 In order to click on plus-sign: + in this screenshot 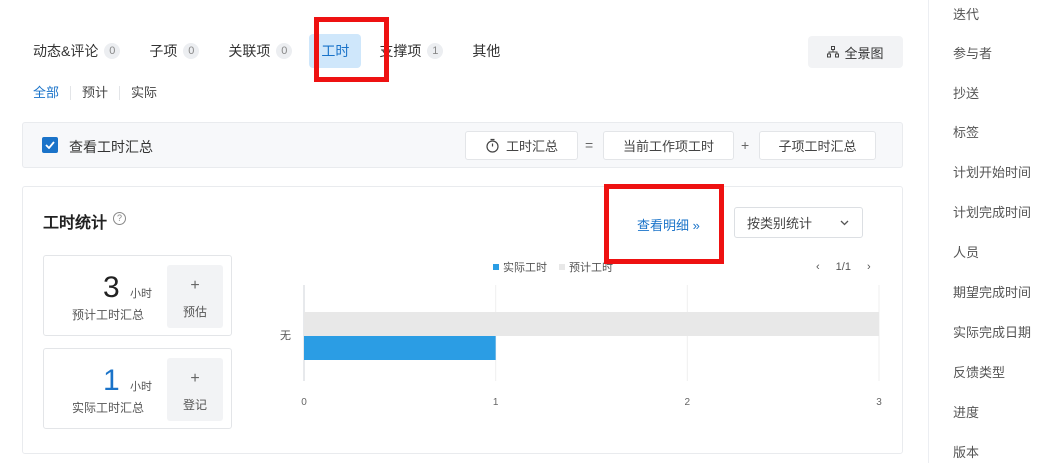, I will do `click(745, 145)`.